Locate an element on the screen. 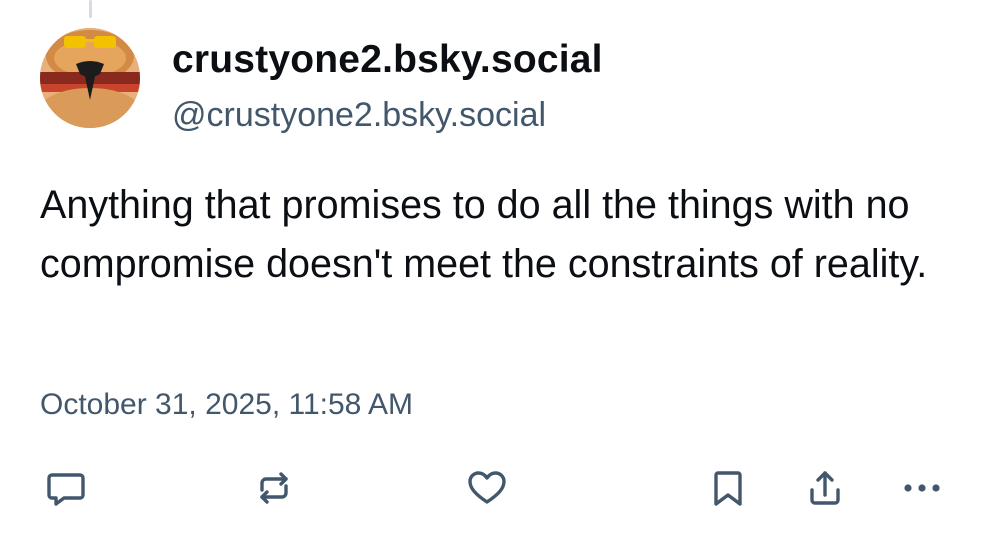 The width and height of the screenshot is (1000, 546). more-button is located at coordinates (922, 488).